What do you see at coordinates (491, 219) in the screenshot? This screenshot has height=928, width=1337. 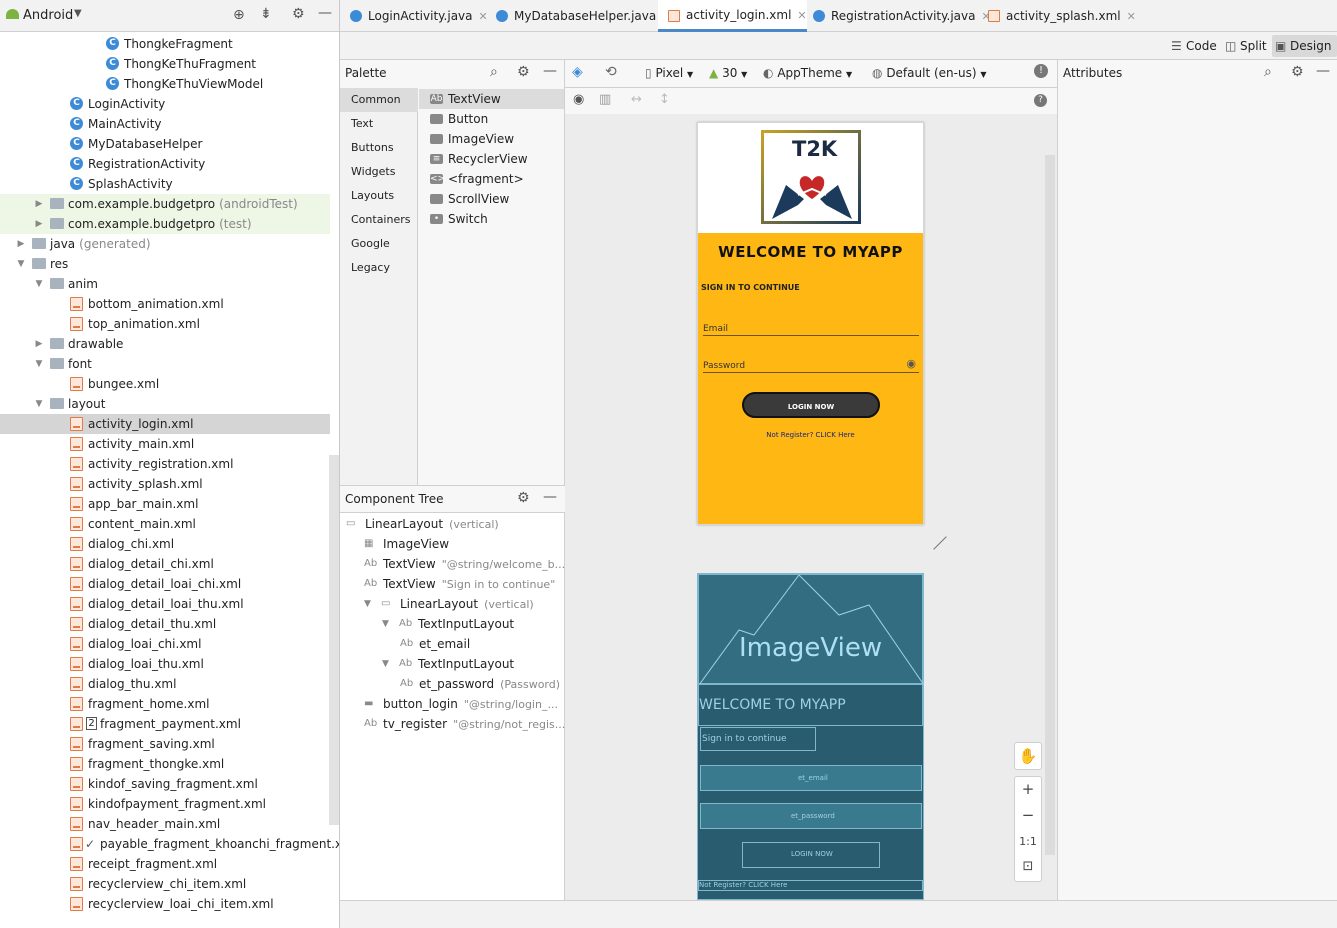 I see `palette-item: • Switch` at bounding box center [491, 219].